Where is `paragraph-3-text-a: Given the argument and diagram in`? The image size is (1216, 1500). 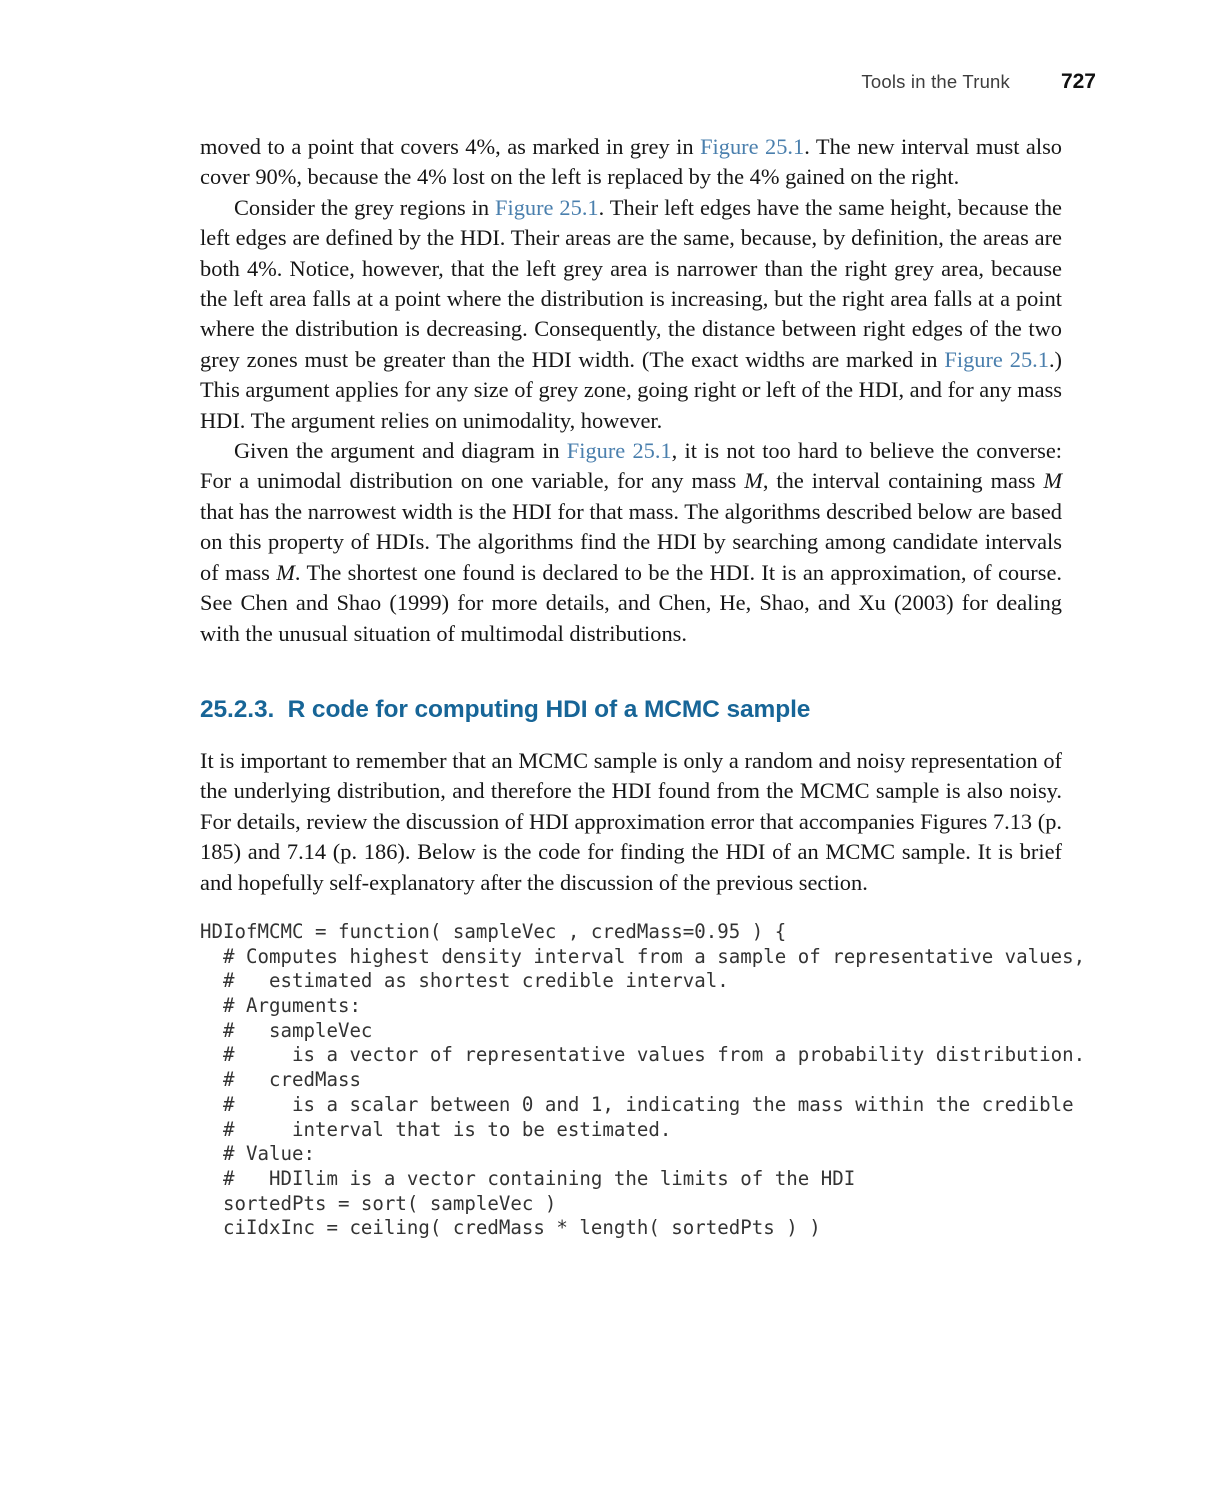 paragraph-3-text-a: Given the argument and diagram in is located at coordinates (400, 451).